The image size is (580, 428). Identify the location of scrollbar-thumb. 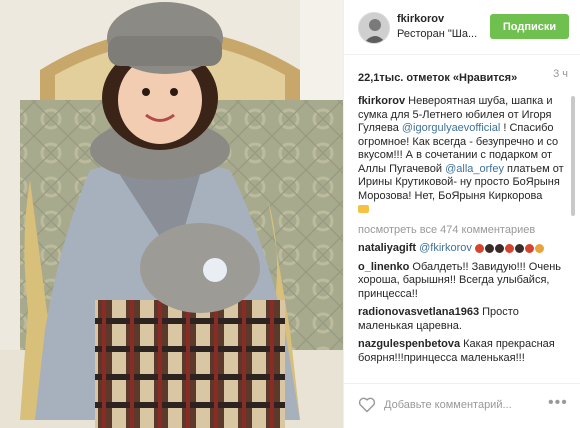
(573, 156).